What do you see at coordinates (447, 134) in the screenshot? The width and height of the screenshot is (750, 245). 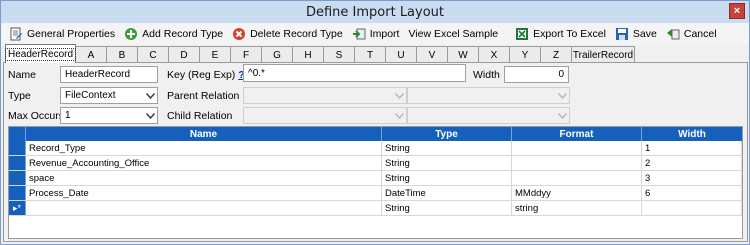 I see `column-header-type: Type` at bounding box center [447, 134].